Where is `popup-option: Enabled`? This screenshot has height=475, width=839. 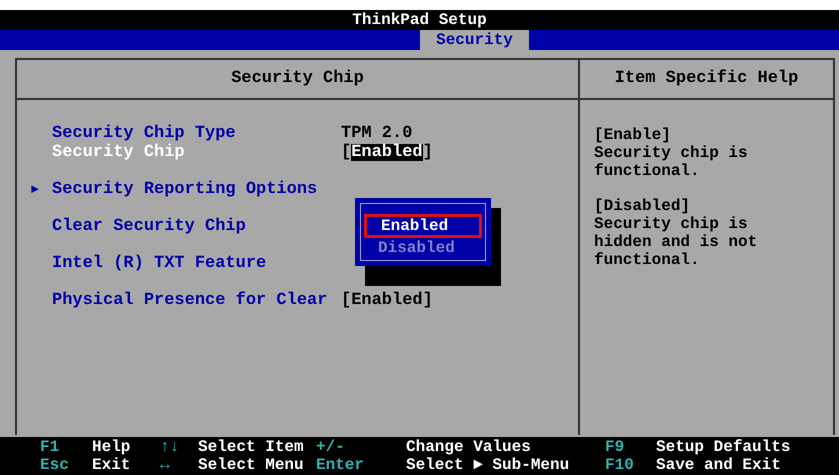
popup-option: Enabled is located at coordinates (423, 226).